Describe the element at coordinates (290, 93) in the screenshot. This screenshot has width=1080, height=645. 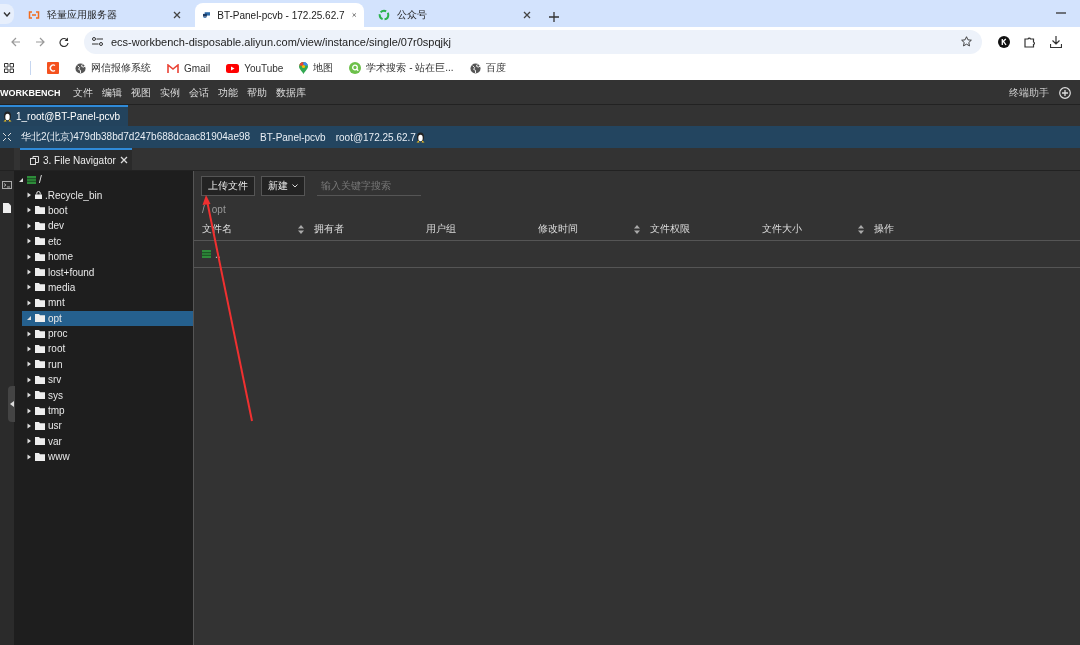
I see `menu-item: 数据库` at that location.